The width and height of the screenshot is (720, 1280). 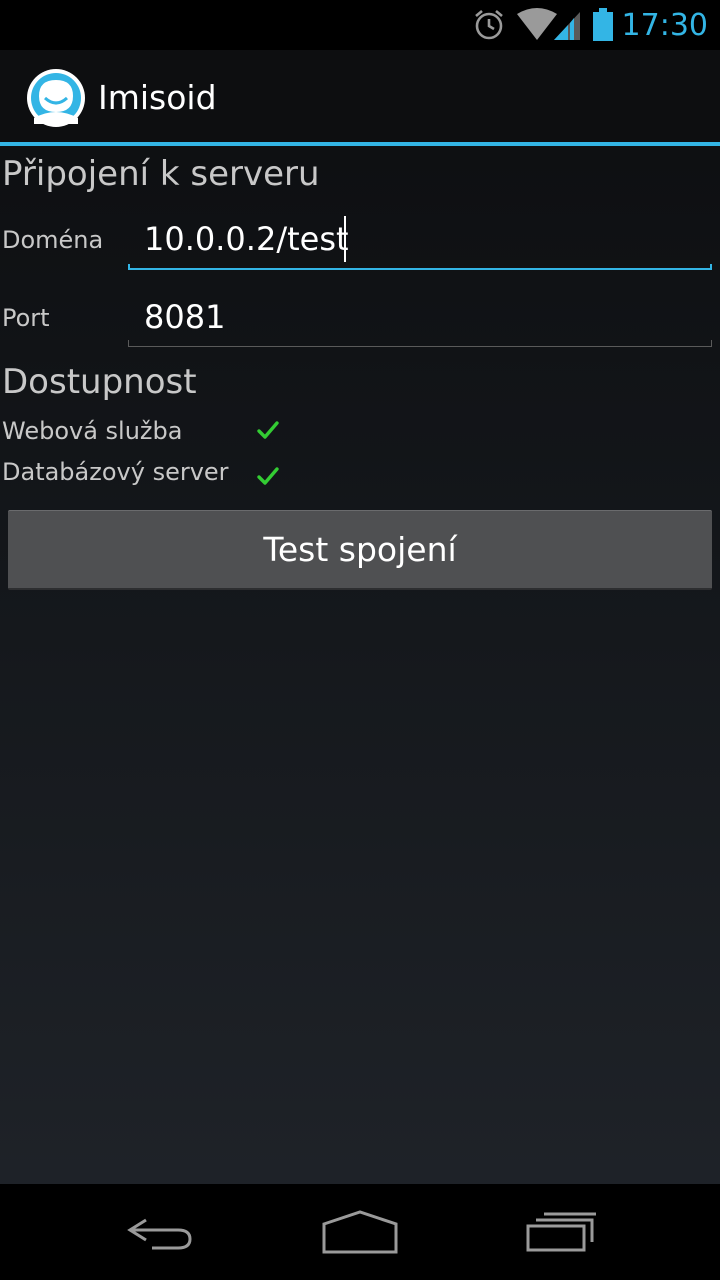 What do you see at coordinates (360, 550) in the screenshot?
I see `test-connection-button: Test spojení` at bounding box center [360, 550].